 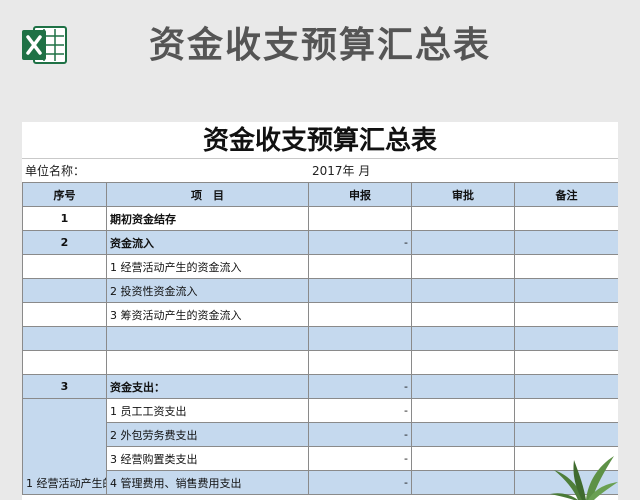 I want to click on table-row: 3 资金支出： -, so click(x=320, y=386).